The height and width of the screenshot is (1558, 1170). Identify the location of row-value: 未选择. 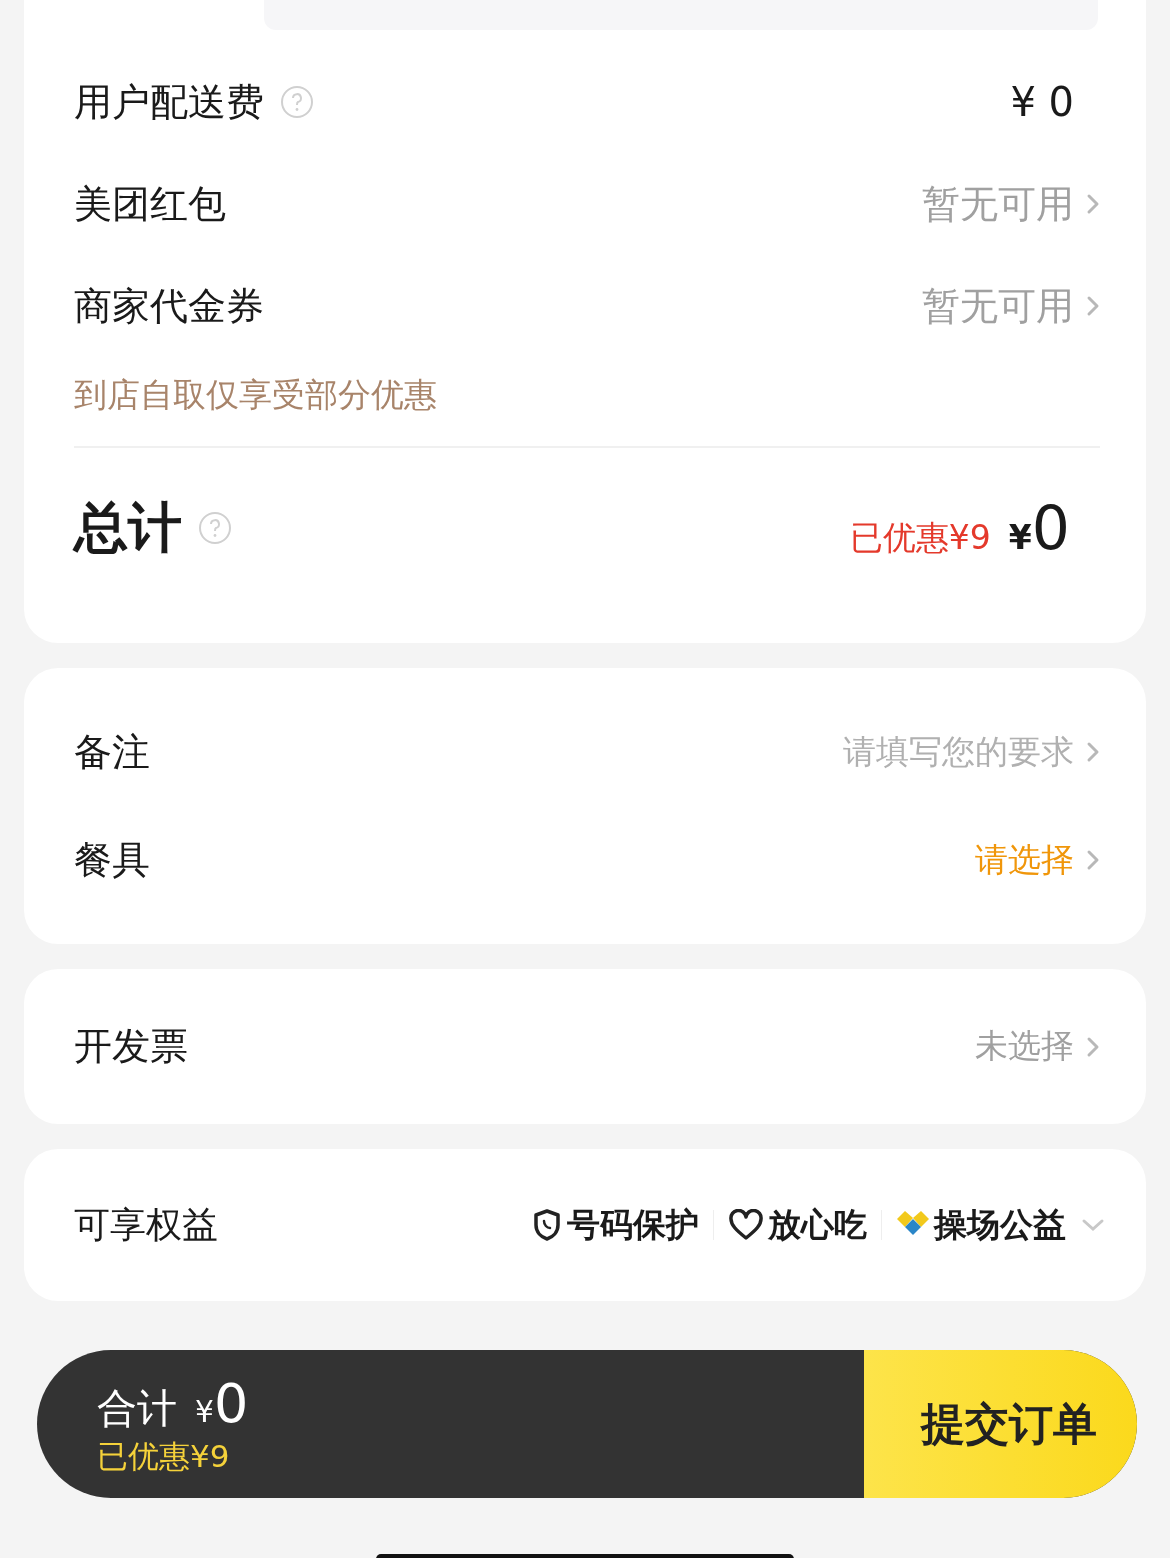
(1024, 1046).